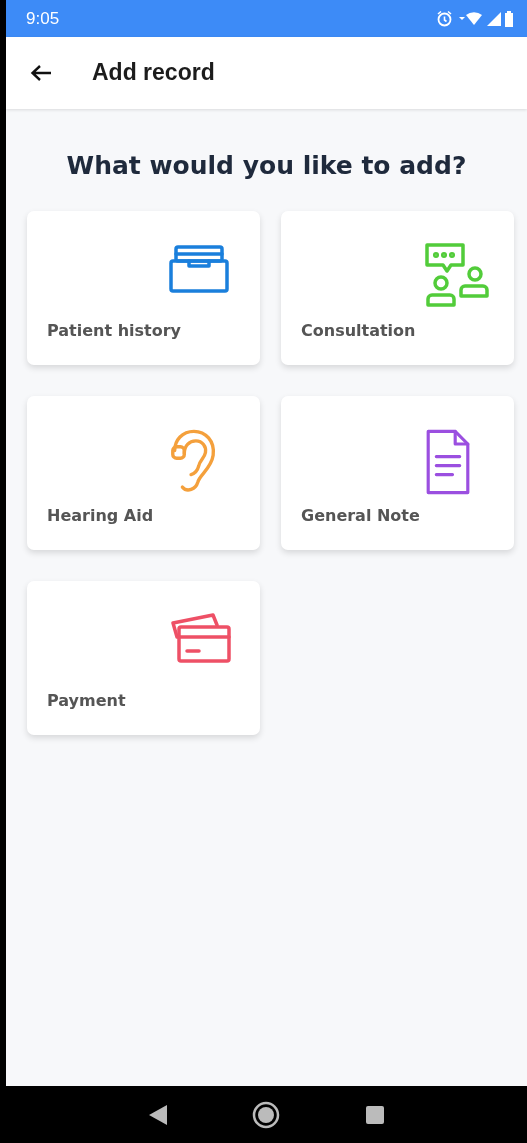 The width and height of the screenshot is (527, 1143). Describe the element at coordinates (157, 1114) in the screenshot. I see `back-nav-icon` at that location.